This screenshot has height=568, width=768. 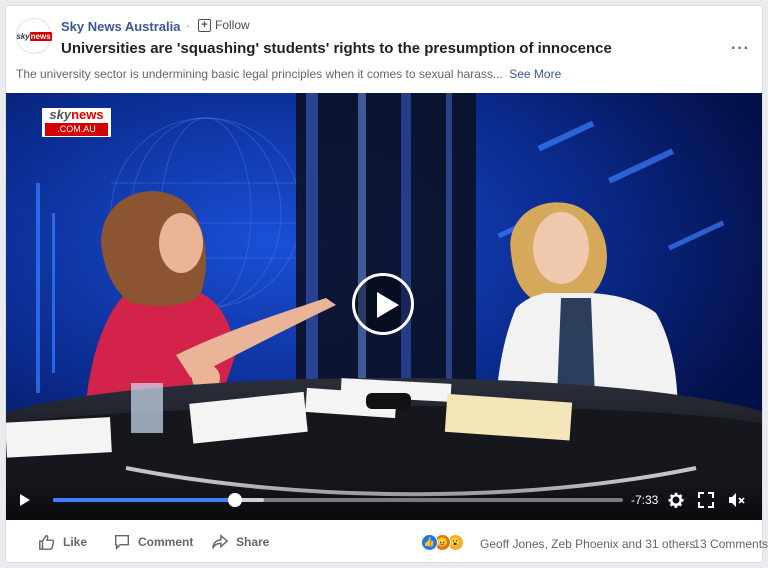 I want to click on follow-plus-icon: +, so click(x=204, y=25).